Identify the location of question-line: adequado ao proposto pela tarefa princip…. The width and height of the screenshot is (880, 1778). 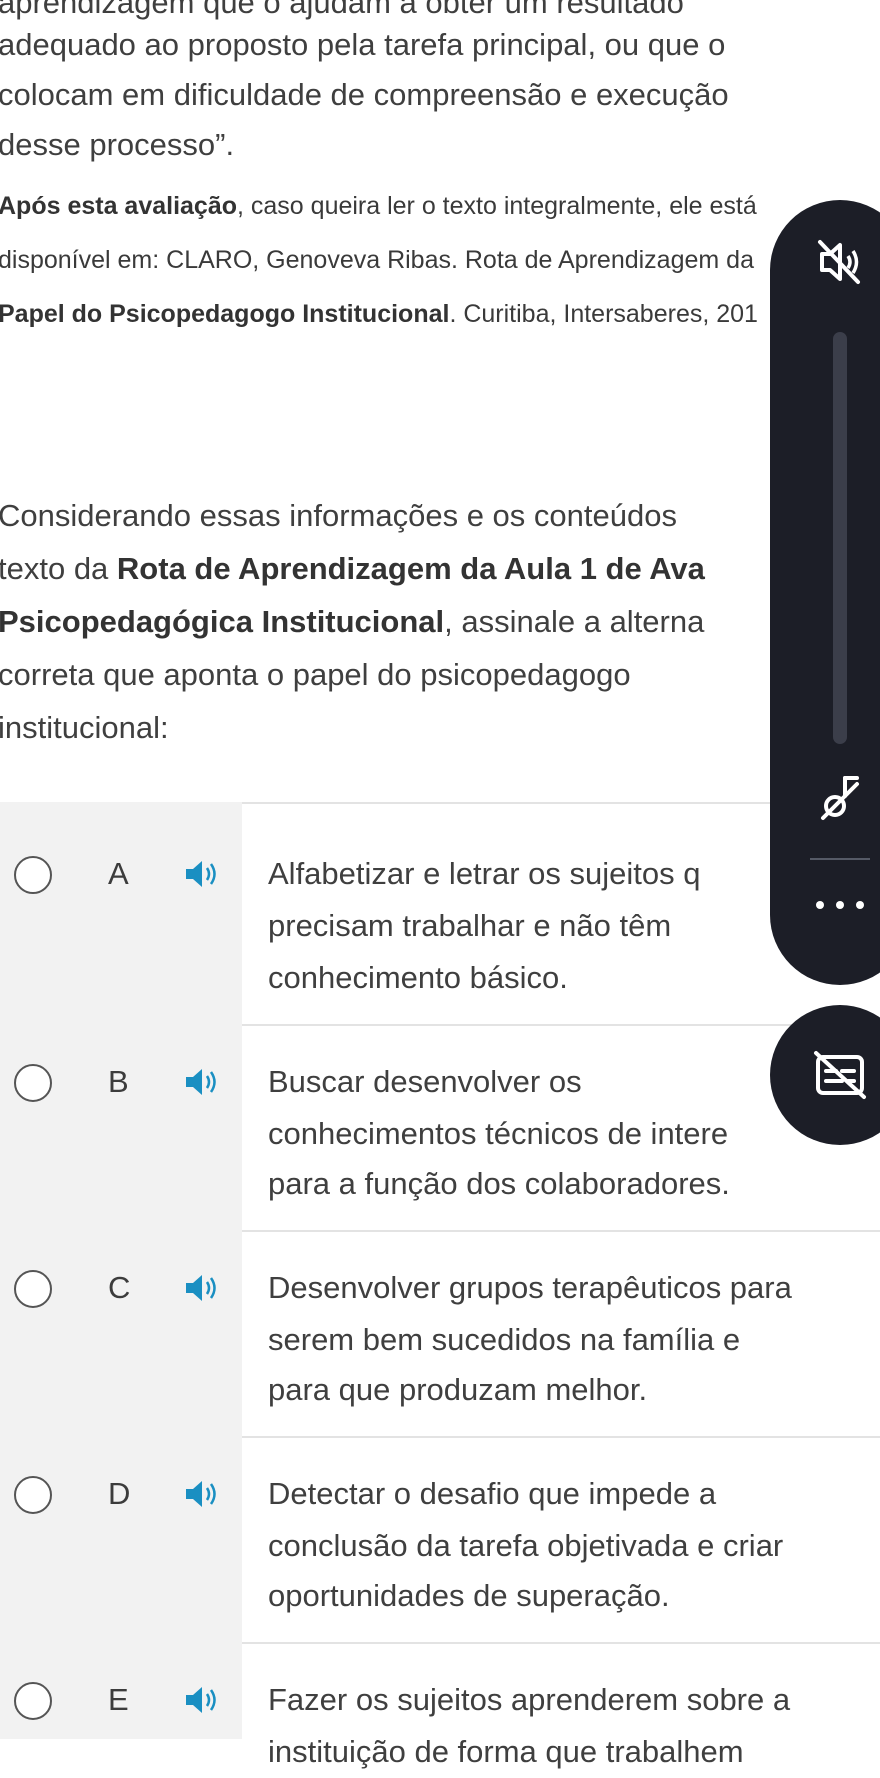
(363, 44).